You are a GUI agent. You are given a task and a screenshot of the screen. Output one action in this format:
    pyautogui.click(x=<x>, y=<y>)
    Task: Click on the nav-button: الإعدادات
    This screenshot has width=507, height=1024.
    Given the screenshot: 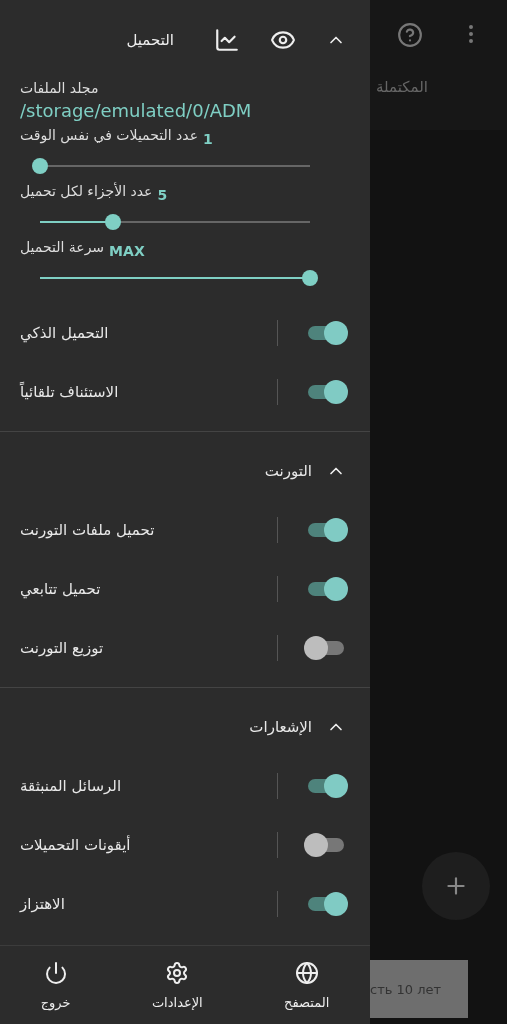 What is the action you would take?
    pyautogui.click(x=177, y=985)
    